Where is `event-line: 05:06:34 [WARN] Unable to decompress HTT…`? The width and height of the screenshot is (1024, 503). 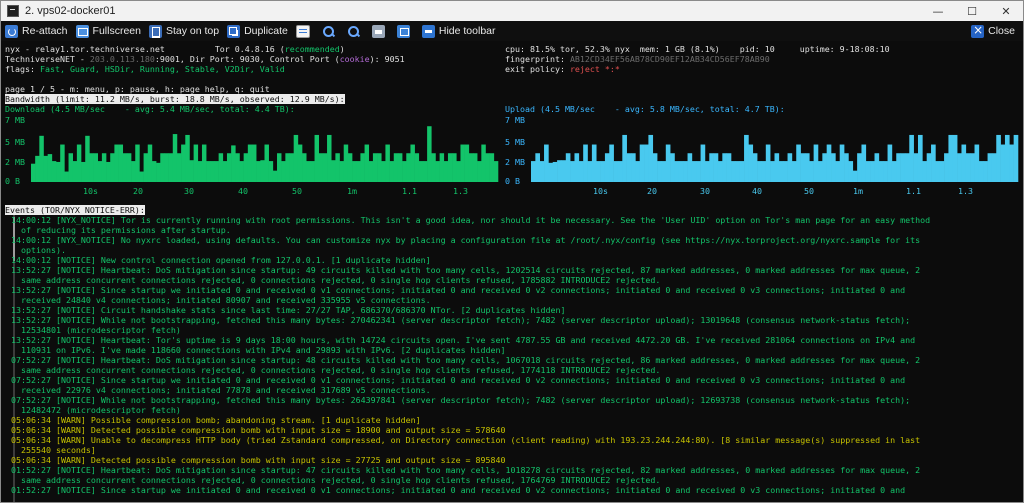
event-line: 05:06:34 [WARN] Unable to decompress HTT… is located at coordinates (466, 440).